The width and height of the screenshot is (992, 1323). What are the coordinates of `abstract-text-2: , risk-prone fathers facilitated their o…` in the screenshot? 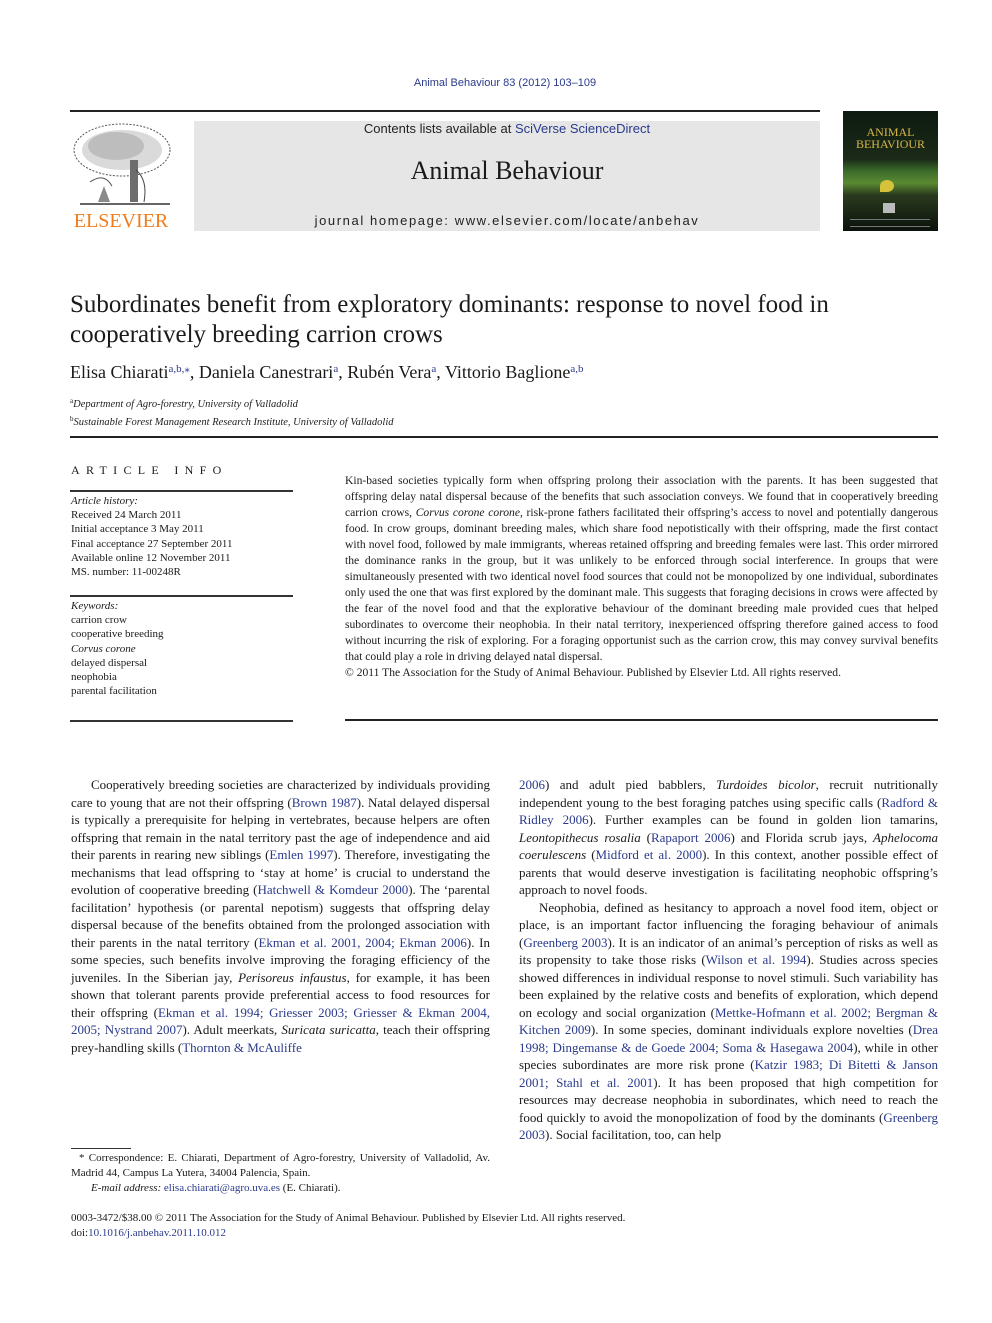 It's located at (641, 584).